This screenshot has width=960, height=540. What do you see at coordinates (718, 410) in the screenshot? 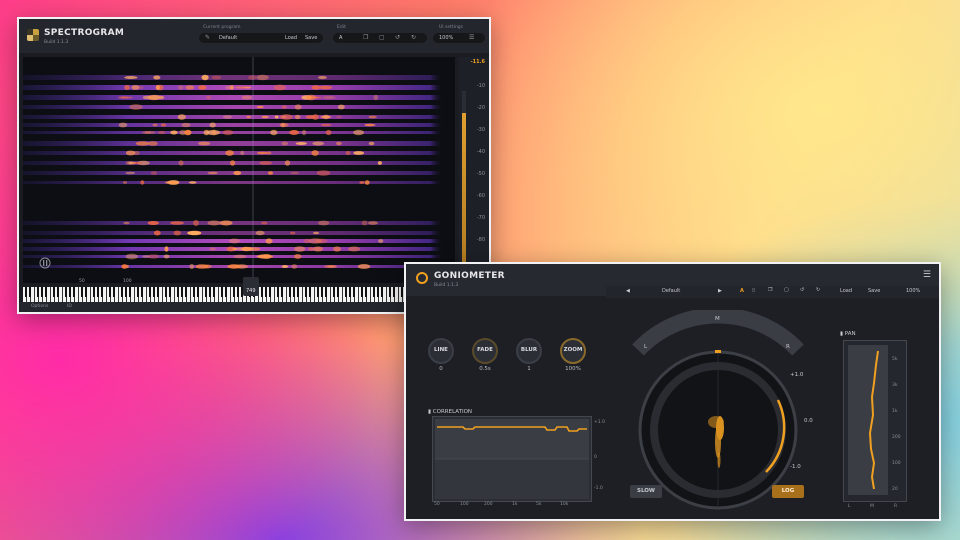
I see `goniometer-scope` at bounding box center [718, 410].